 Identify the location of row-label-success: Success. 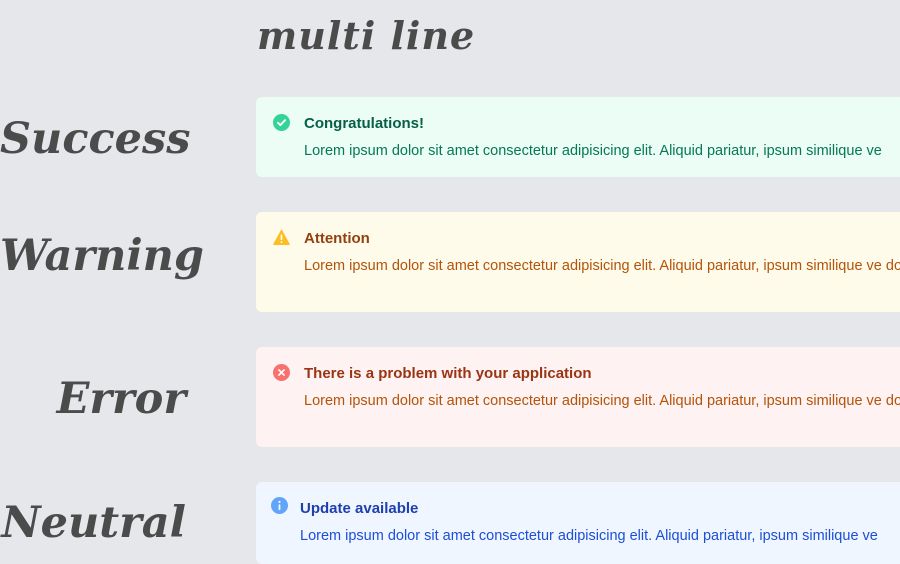
(95, 139).